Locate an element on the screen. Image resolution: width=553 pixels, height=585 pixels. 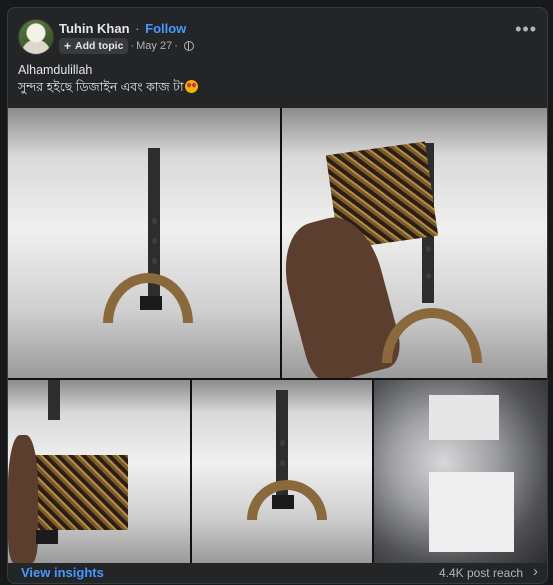
post-text-bengali: সুন্দর হইছে ডিজাইন এবং কাজ টা is located at coordinates (101, 87).